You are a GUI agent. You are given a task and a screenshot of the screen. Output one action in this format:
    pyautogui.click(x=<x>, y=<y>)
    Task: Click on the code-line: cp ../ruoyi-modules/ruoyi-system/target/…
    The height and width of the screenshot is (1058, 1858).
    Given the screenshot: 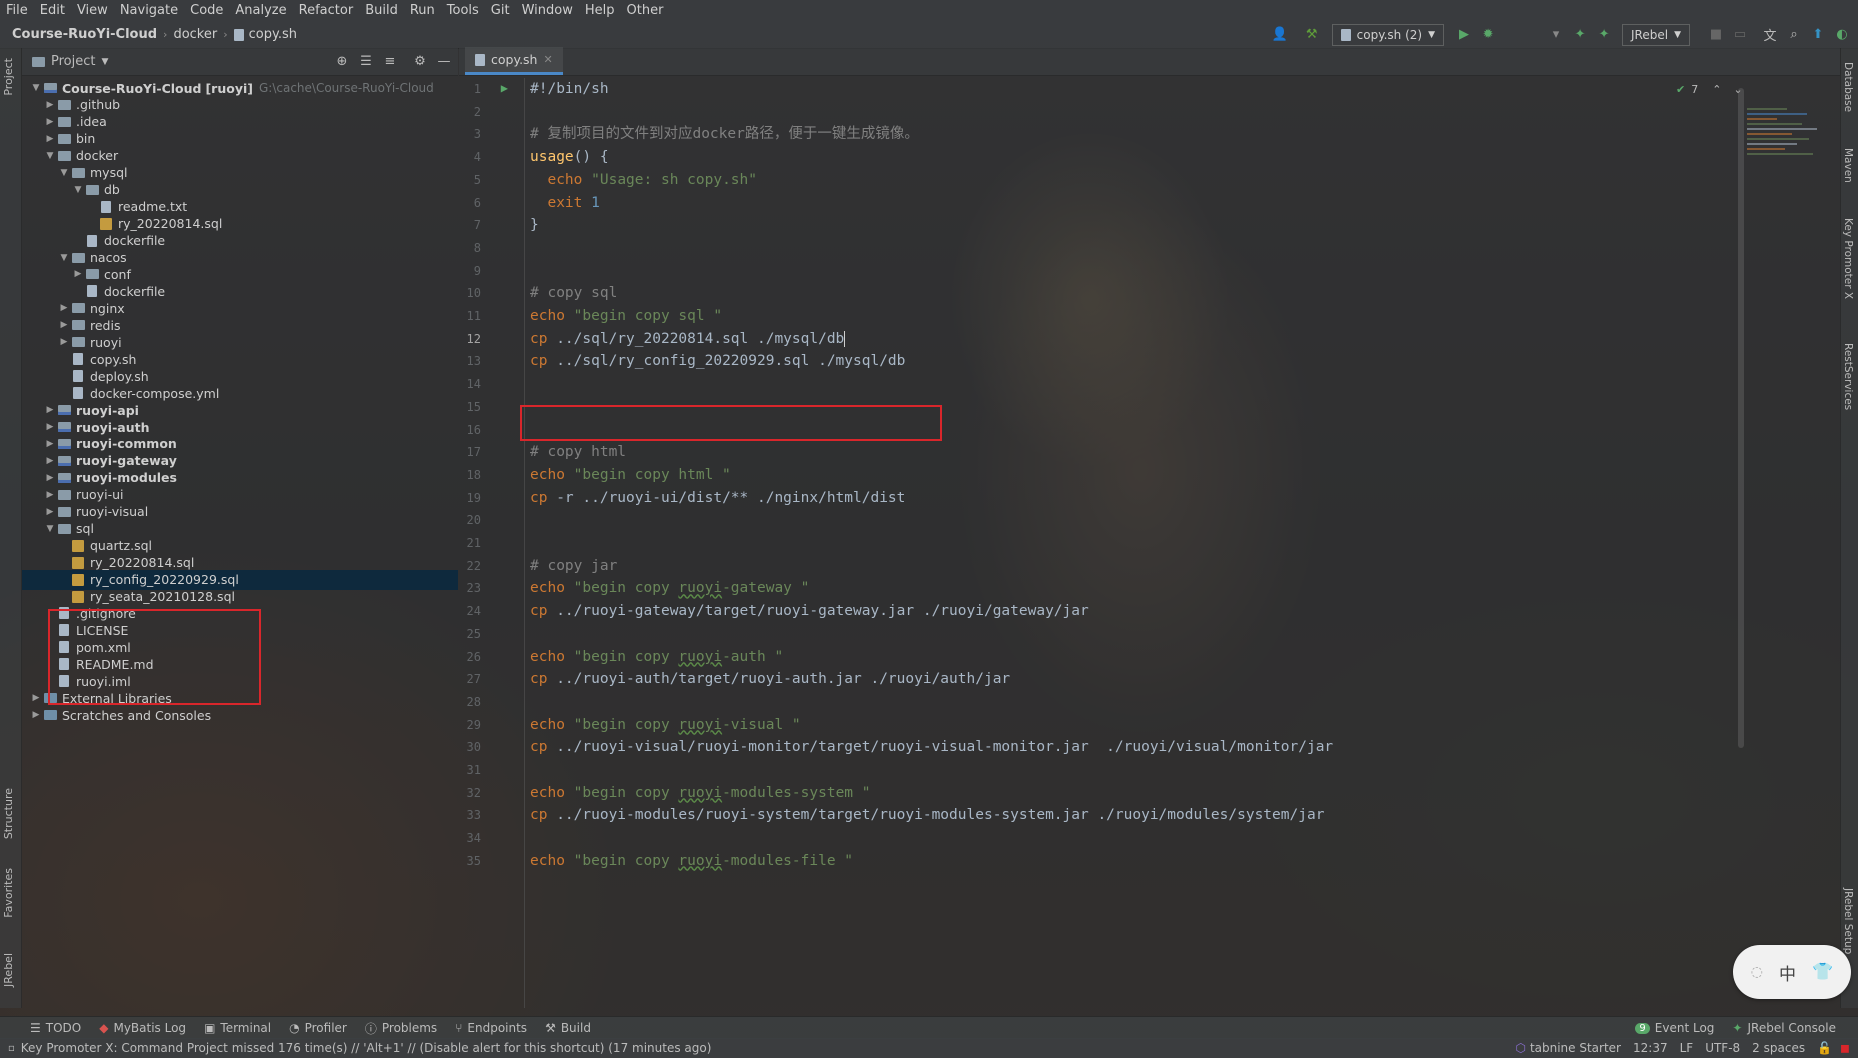 What is the action you would take?
    pyautogui.click(x=927, y=815)
    